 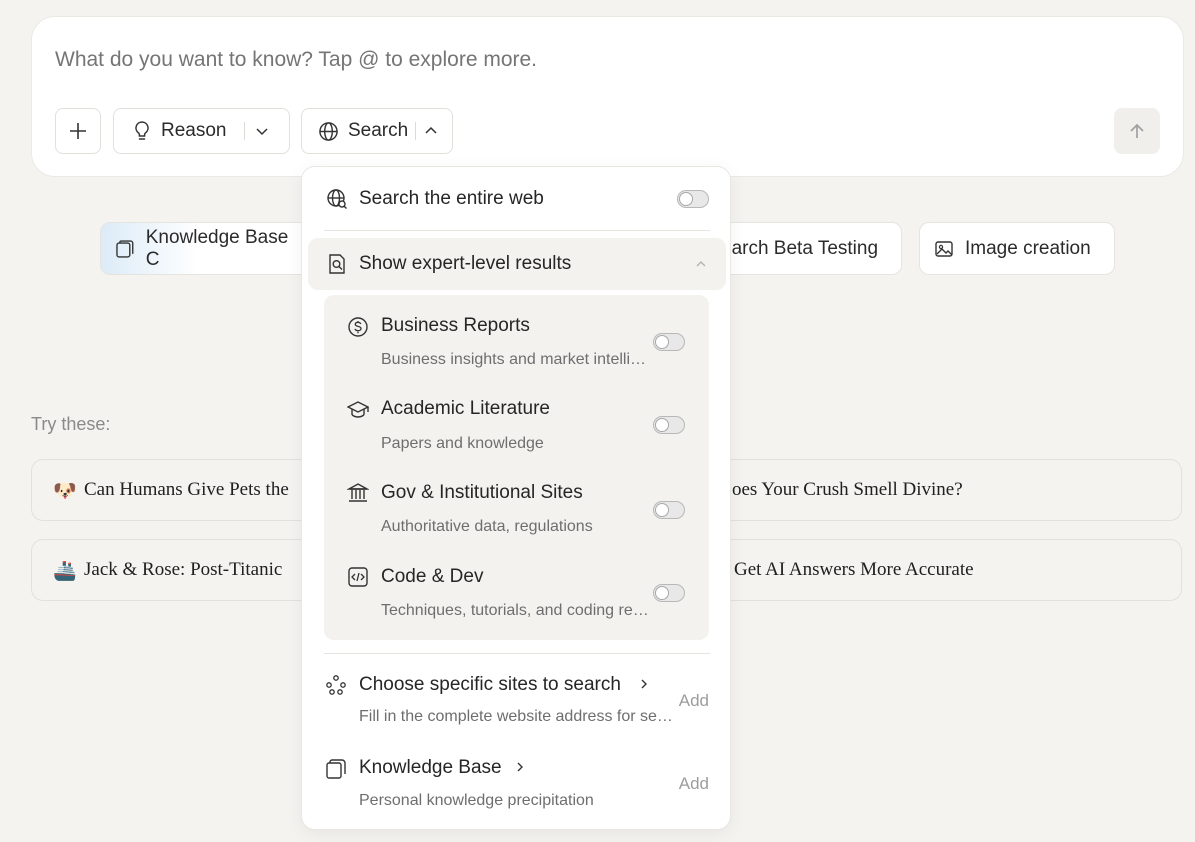 What do you see at coordinates (336, 685) in the screenshot?
I see `nodes-icon` at bounding box center [336, 685].